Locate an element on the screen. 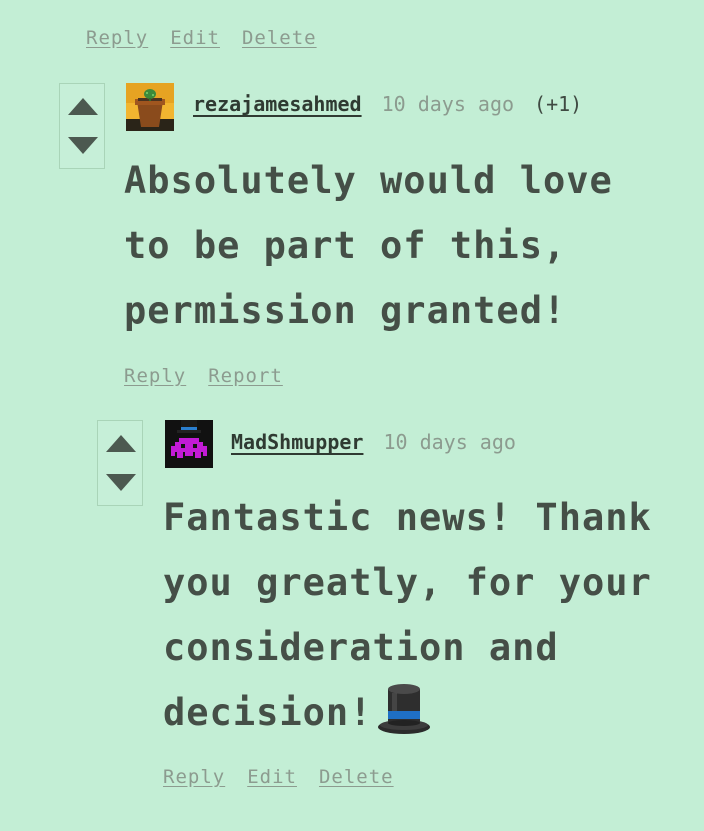 The height and width of the screenshot is (831, 704). comment-meta: rezajamesahmed 10 days ago (+1) is located at coordinates (387, 104).